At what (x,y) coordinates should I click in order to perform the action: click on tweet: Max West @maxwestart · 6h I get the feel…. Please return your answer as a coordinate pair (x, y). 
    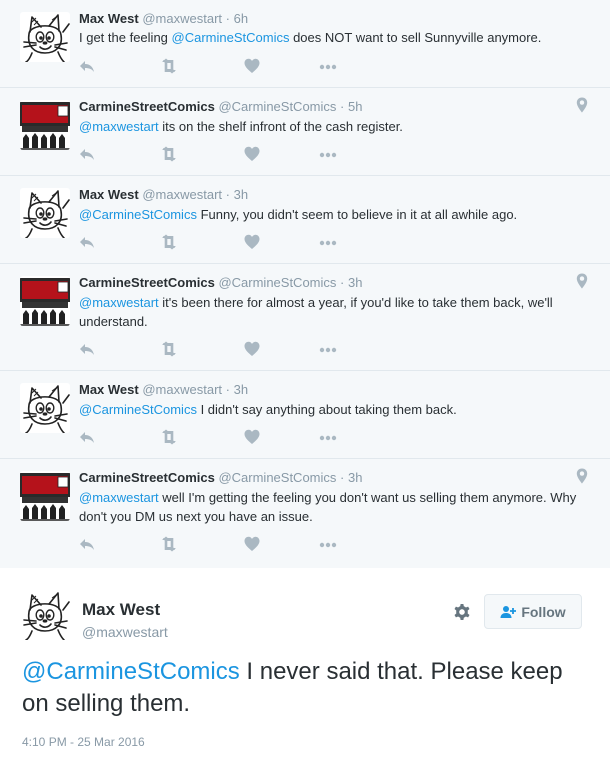
    Looking at the image, I should click on (305, 44).